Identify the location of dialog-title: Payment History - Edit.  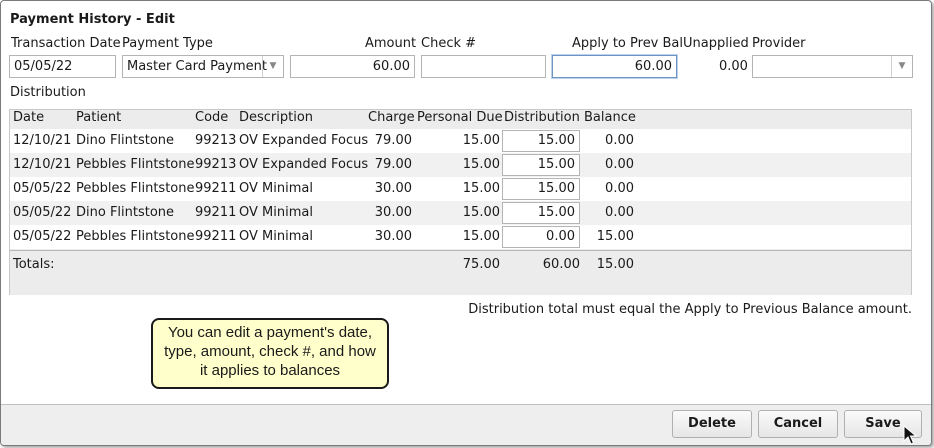
(92, 19).